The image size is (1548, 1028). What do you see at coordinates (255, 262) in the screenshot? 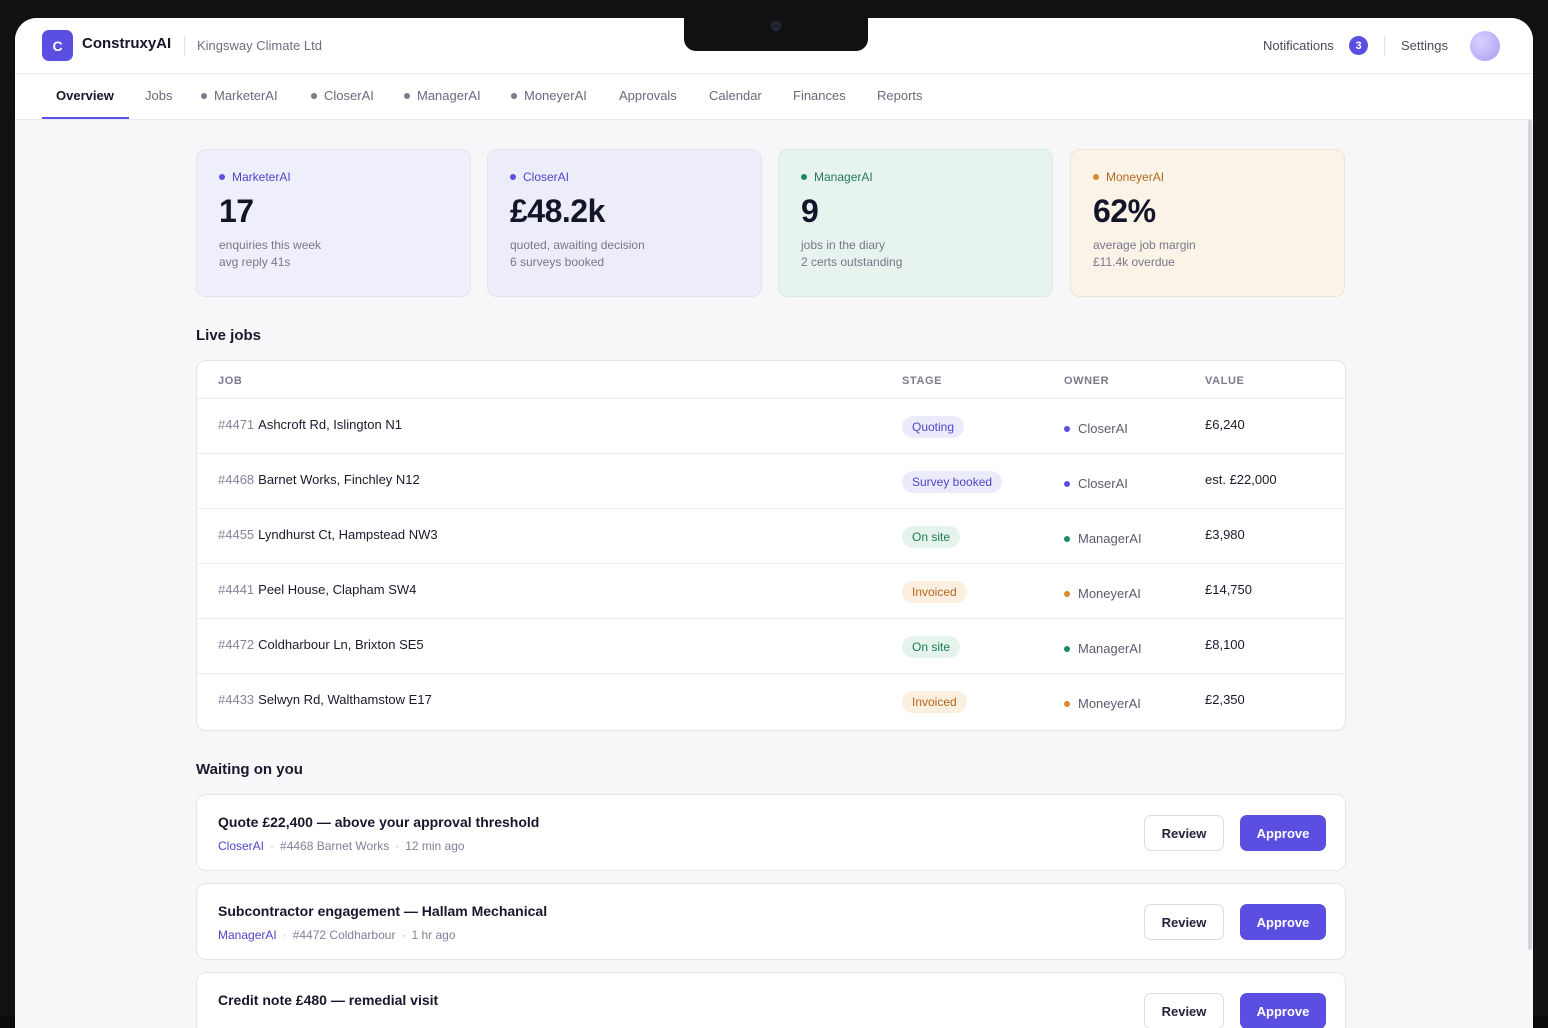
I see `card-caption-line: avg reply 41s` at bounding box center [255, 262].